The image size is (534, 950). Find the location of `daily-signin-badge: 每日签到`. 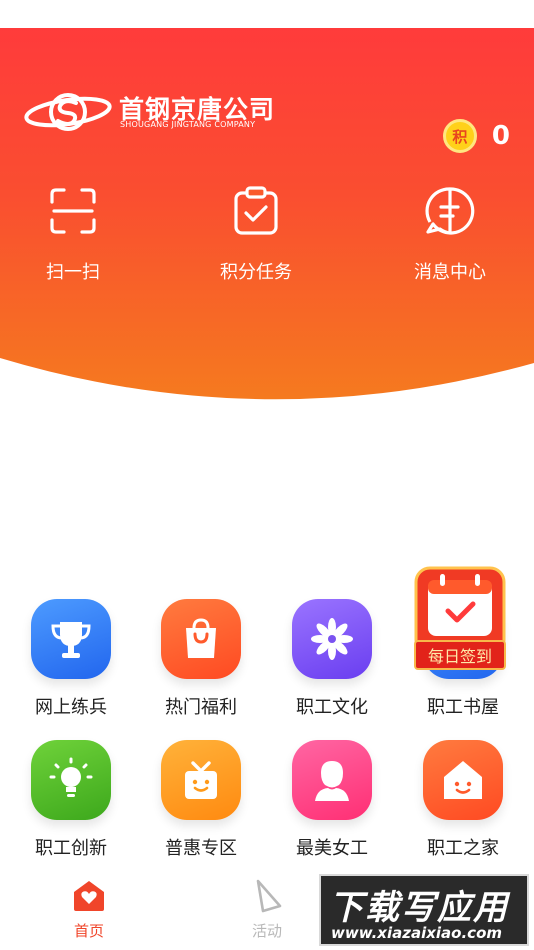

daily-signin-badge: 每日签到 is located at coordinates (460, 620).